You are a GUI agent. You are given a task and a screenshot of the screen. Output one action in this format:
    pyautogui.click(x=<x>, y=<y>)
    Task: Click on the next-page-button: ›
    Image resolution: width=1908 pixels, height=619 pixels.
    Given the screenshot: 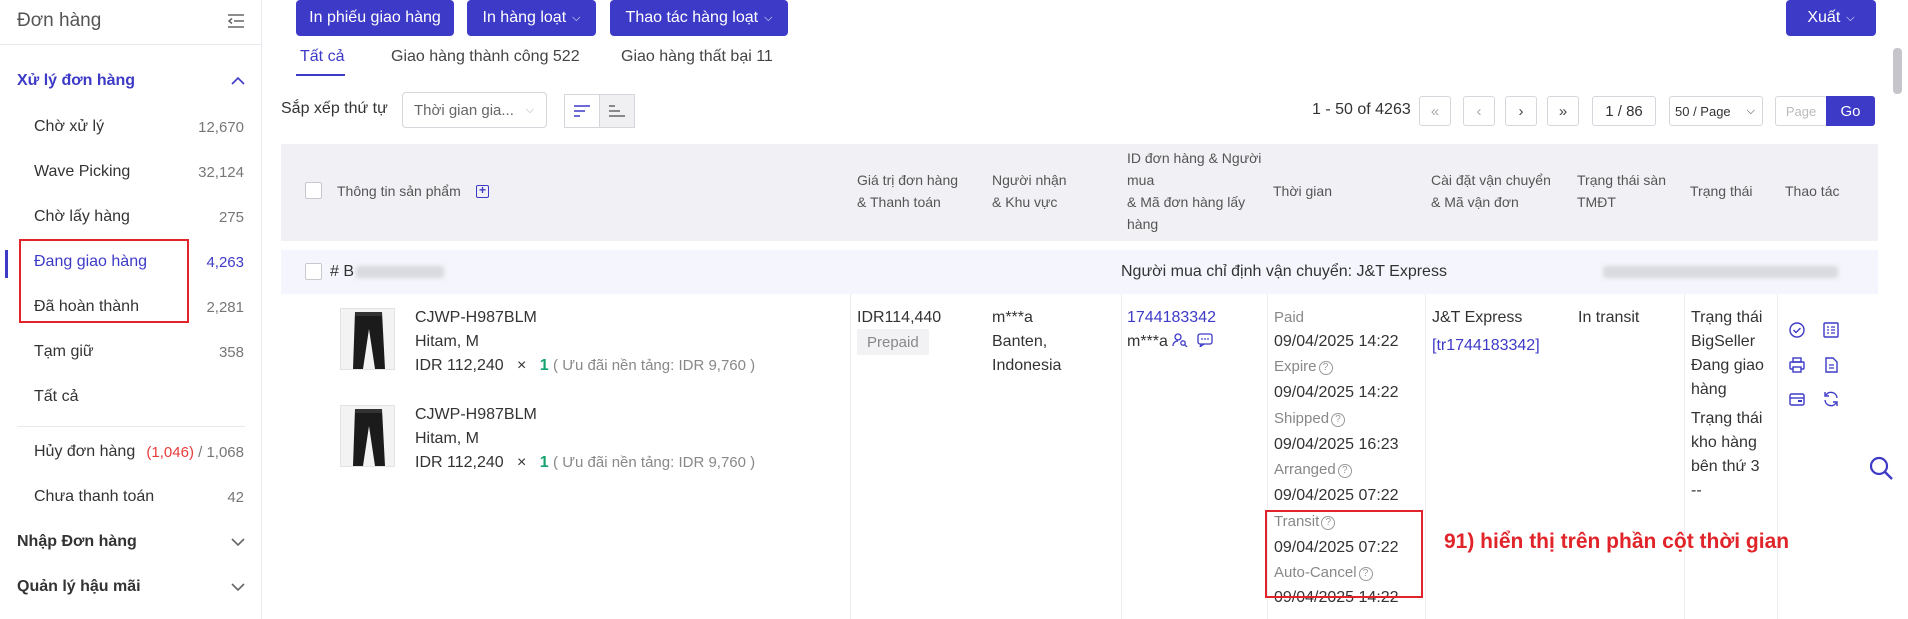 What is the action you would take?
    pyautogui.click(x=1521, y=111)
    